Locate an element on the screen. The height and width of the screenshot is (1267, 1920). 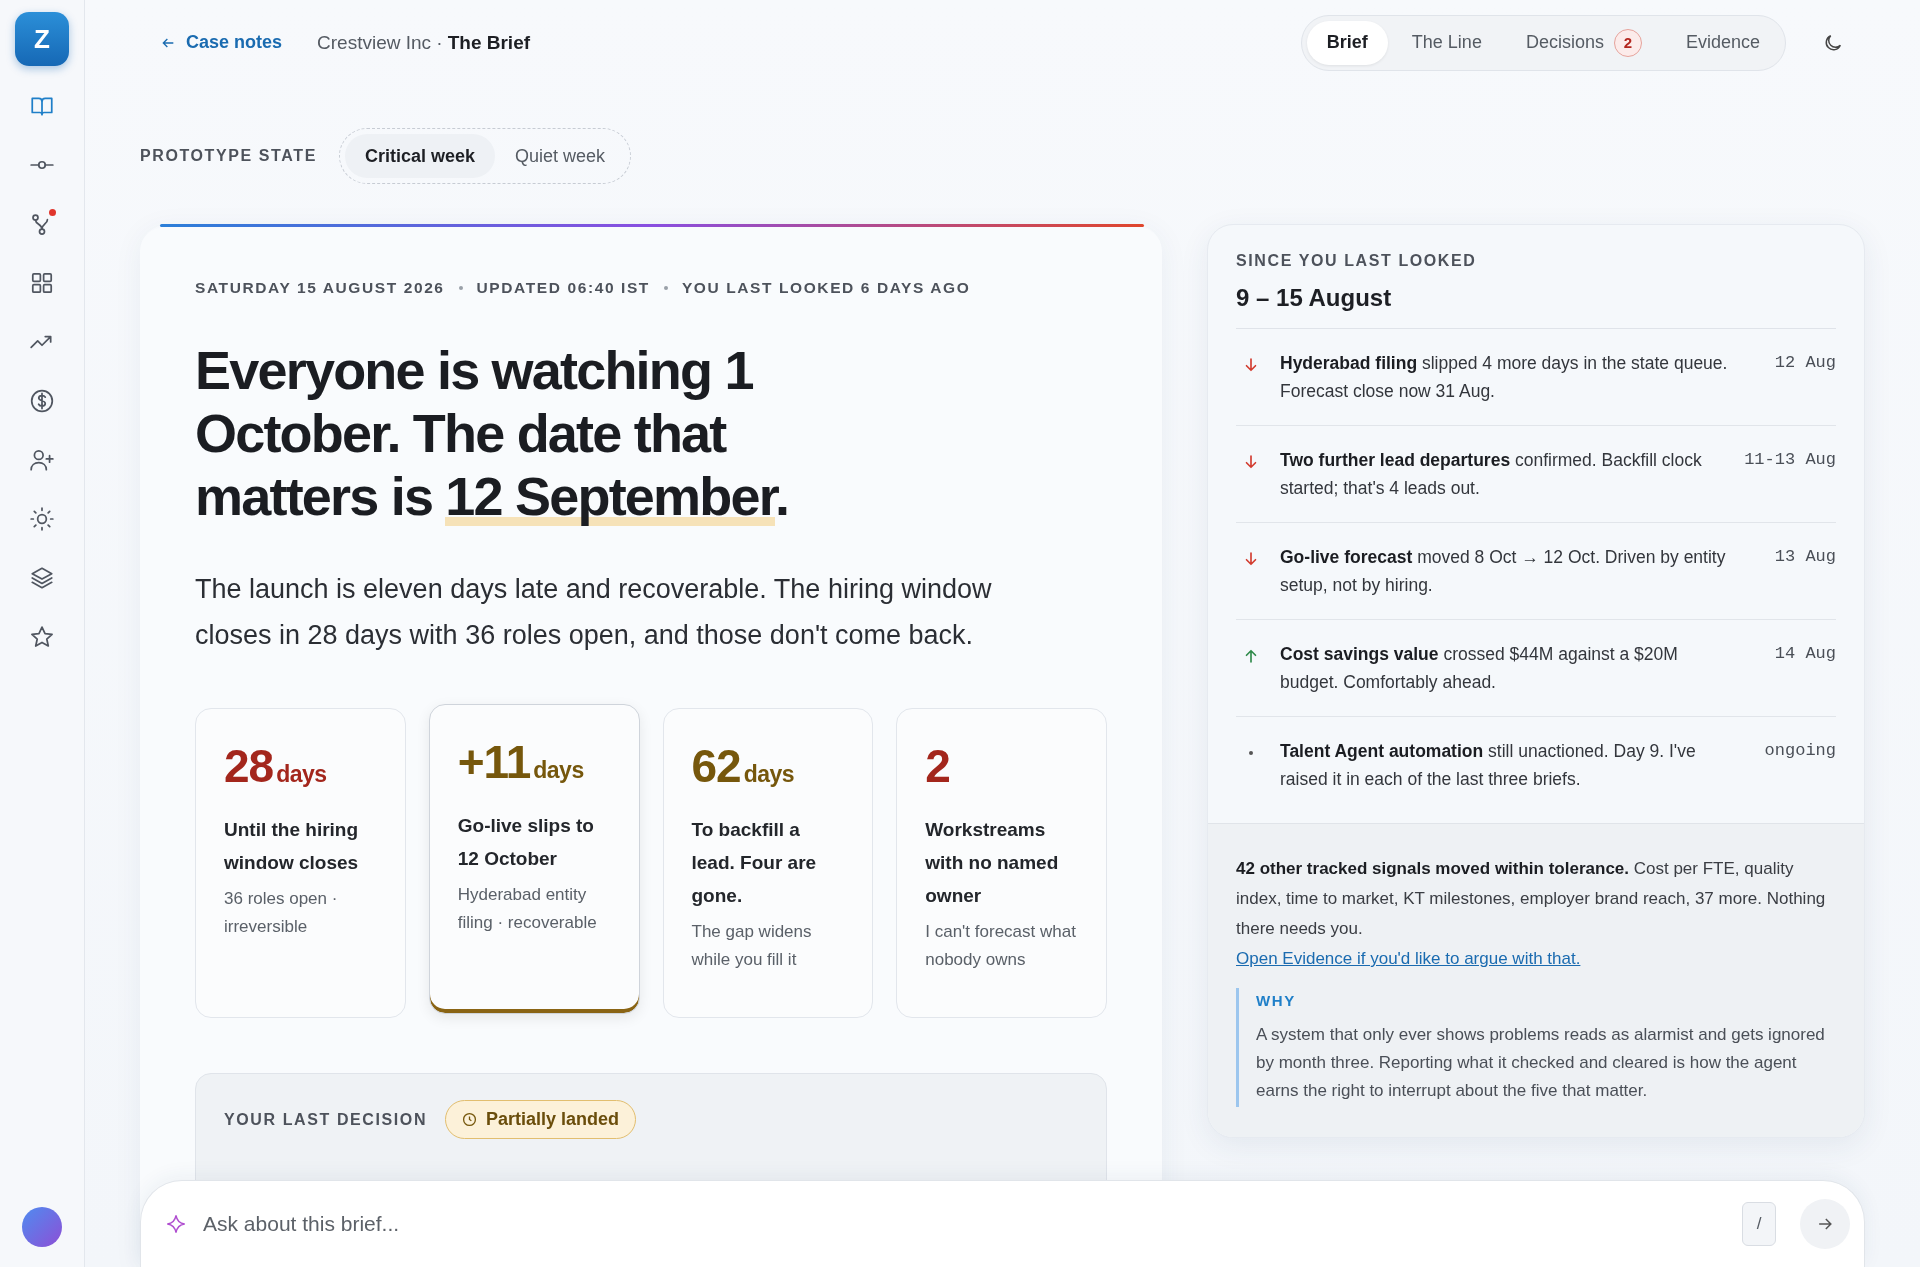
breadcrumb-page: The Brief is located at coordinates (489, 42).